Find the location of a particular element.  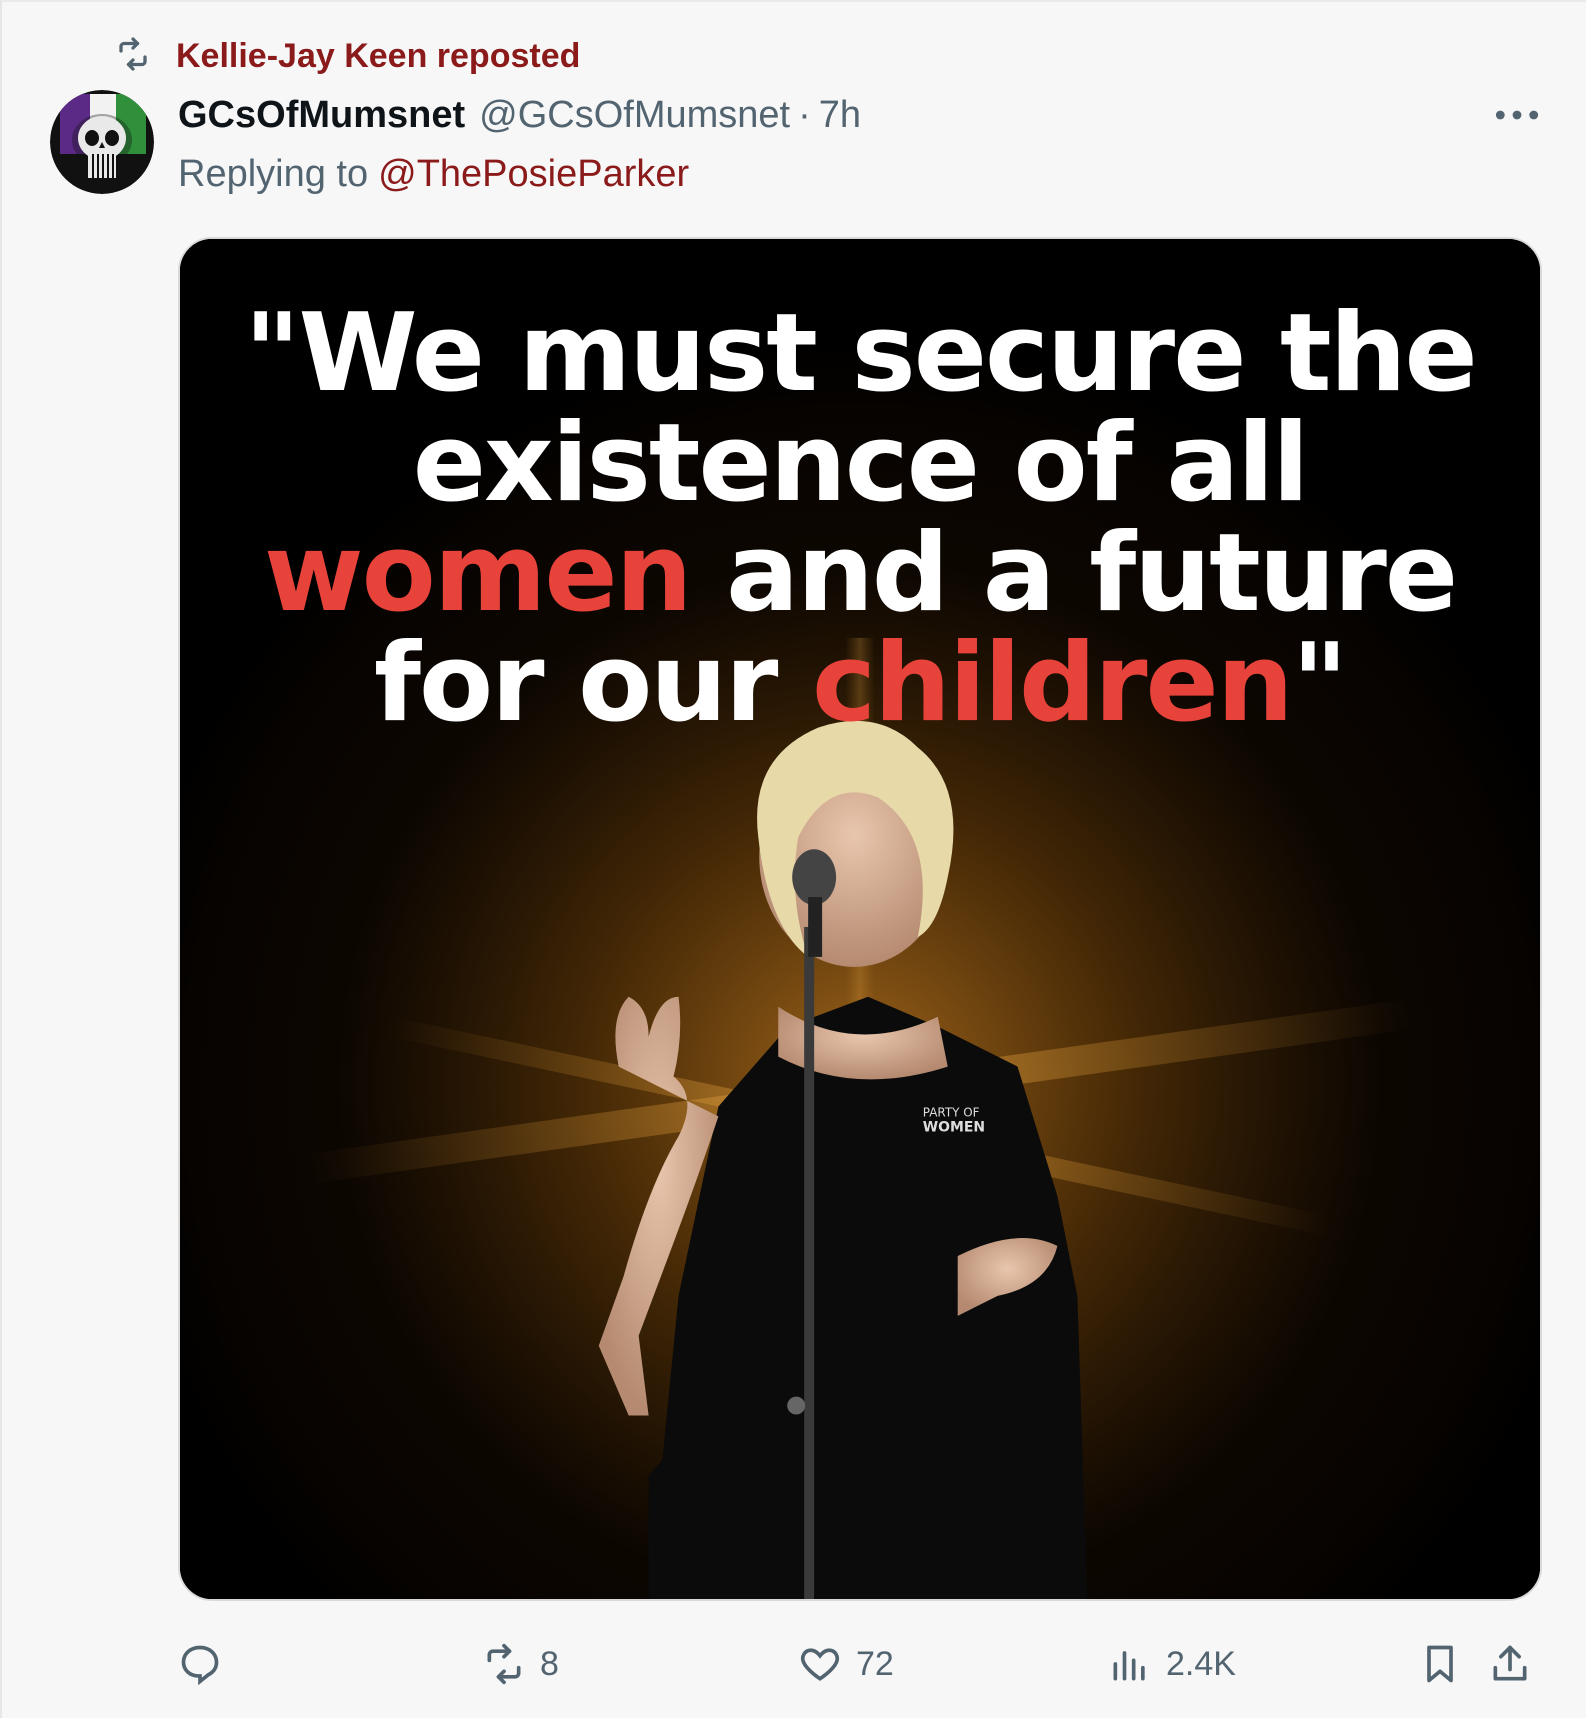

quote-highlight-children: children is located at coordinates (1053, 683).